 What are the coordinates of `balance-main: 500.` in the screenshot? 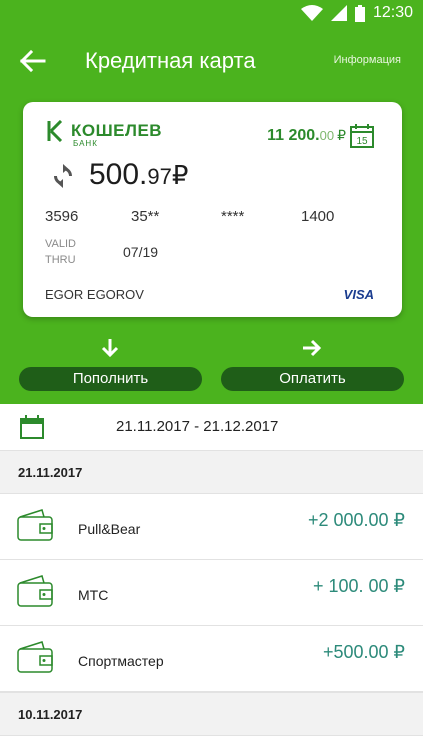 It's located at (118, 174).